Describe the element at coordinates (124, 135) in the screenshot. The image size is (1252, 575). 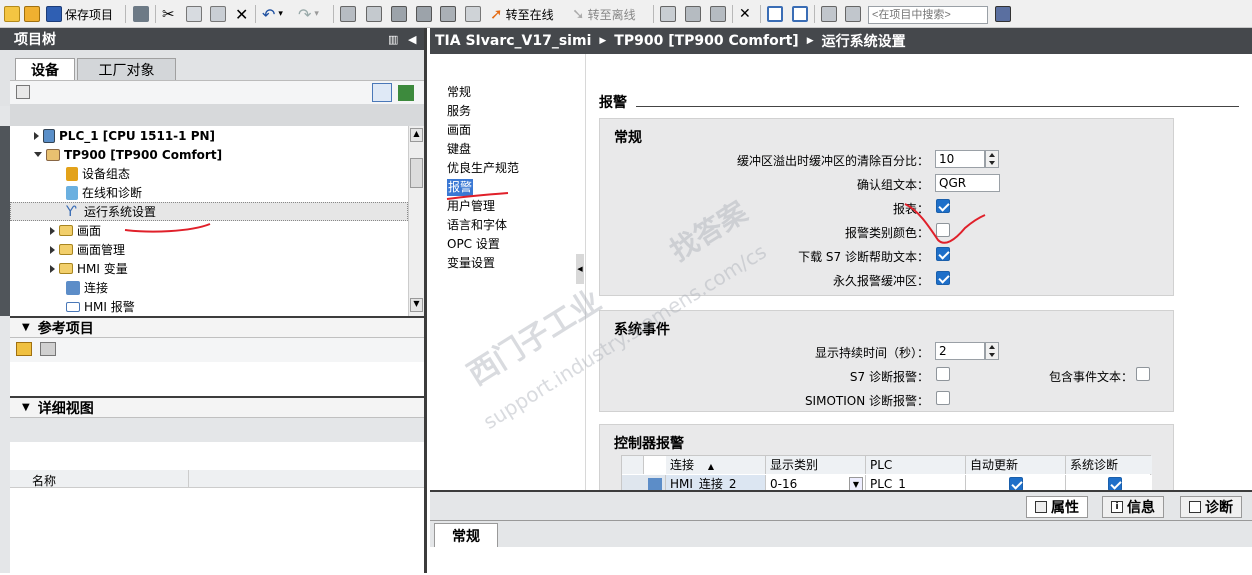
I see `tree-item-plc1: PLC_1 [CPU 1511-1 PN]` at that location.